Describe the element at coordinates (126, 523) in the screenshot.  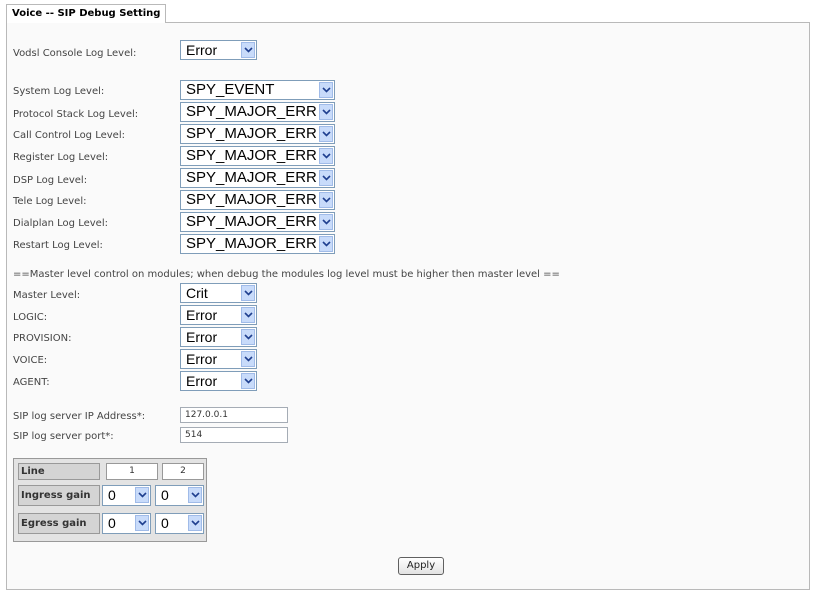
I see `egress-gain-line1-select: 0` at that location.